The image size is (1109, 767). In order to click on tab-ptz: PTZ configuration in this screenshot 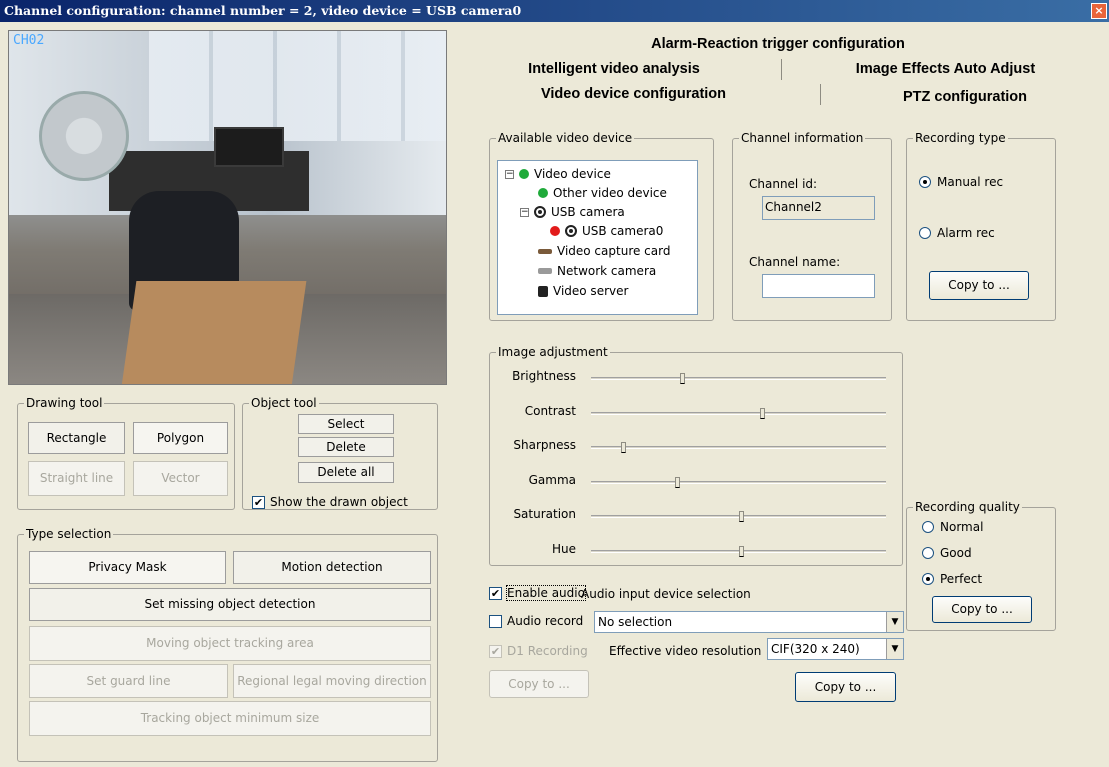, I will do `click(965, 97)`.